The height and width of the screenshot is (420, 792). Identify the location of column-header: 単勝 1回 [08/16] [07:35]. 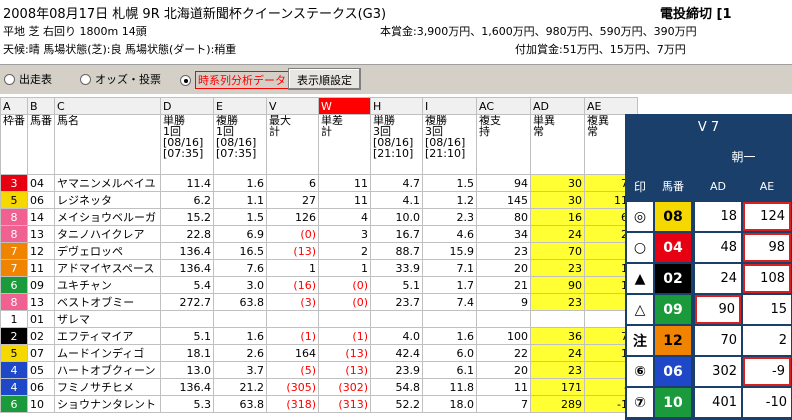
(187, 144).